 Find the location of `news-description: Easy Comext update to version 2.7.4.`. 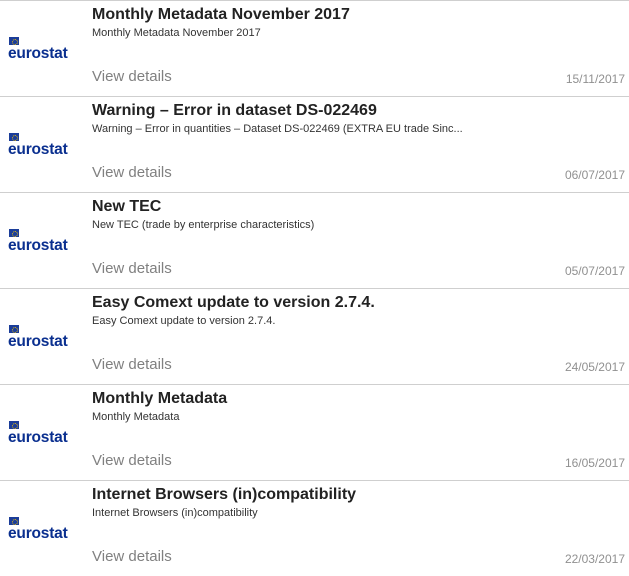

news-description: Easy Comext update to version 2.7.4. is located at coordinates (184, 321).